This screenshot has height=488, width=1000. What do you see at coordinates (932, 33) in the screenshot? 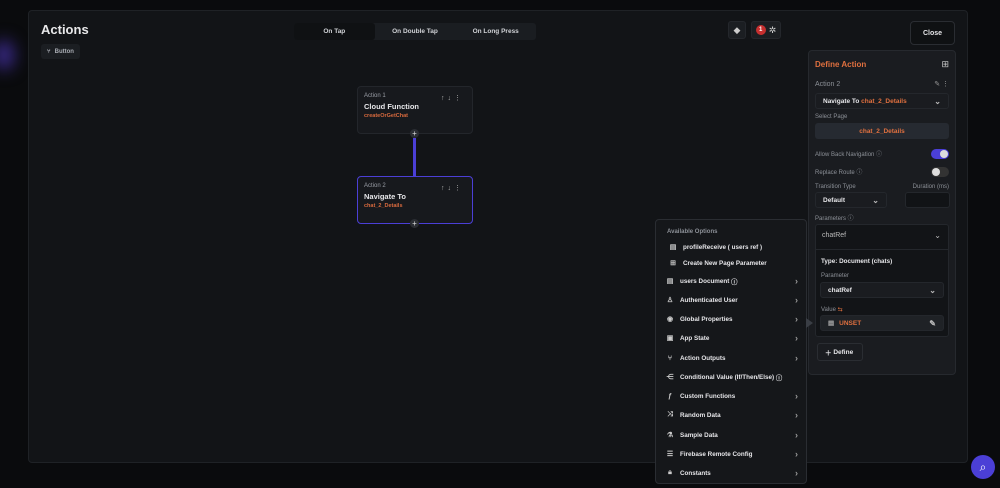
I see `close-button: Close` at bounding box center [932, 33].